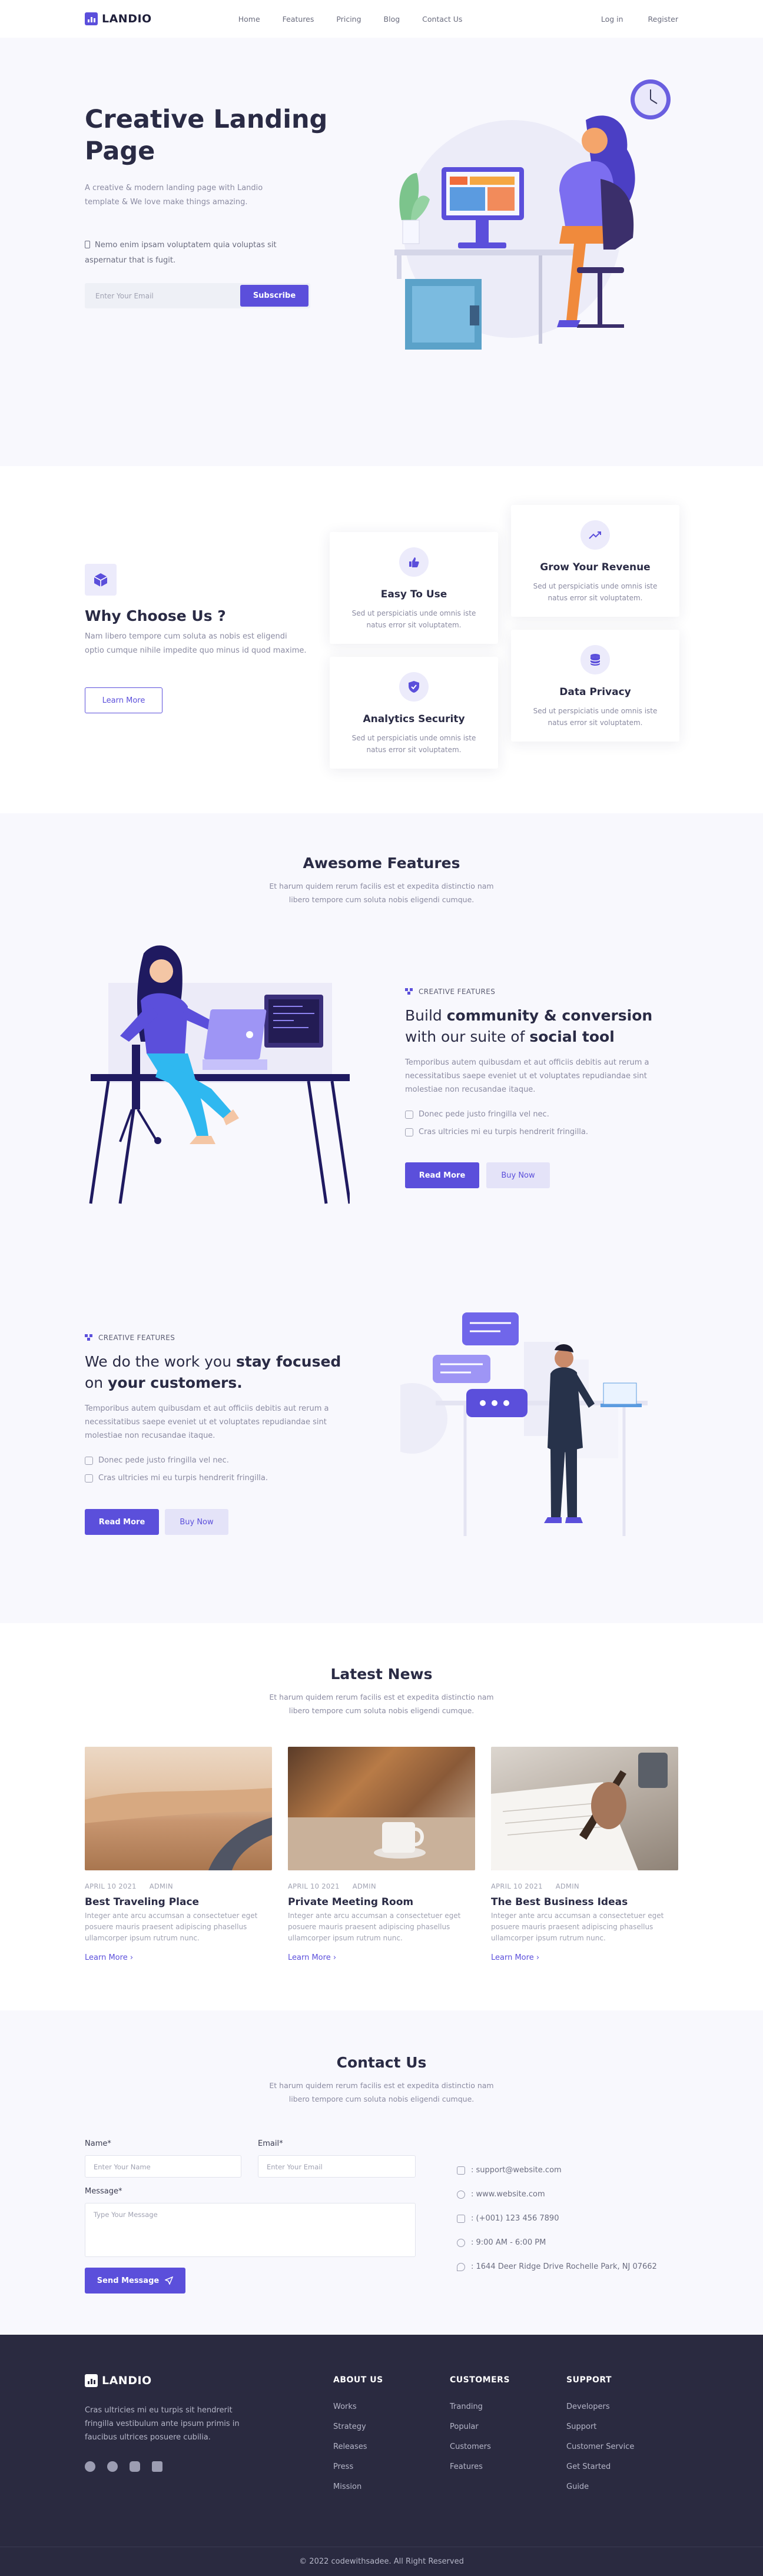 Image resolution: width=763 pixels, height=2576 pixels. What do you see at coordinates (89, 1460) in the screenshot?
I see `link-icon` at bounding box center [89, 1460].